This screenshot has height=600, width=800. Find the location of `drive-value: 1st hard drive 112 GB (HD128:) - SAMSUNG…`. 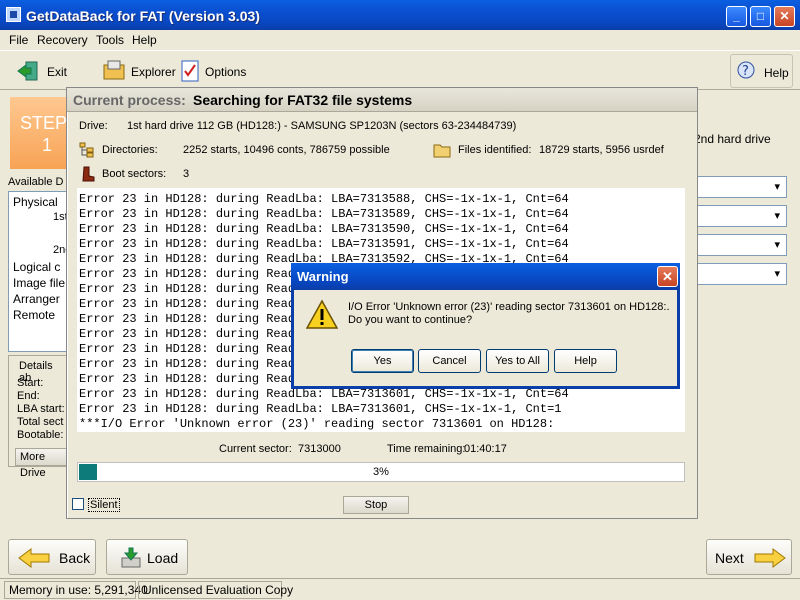

drive-value: 1st hard drive 112 GB (HD128:) - SAMSUNG… is located at coordinates (322, 126).